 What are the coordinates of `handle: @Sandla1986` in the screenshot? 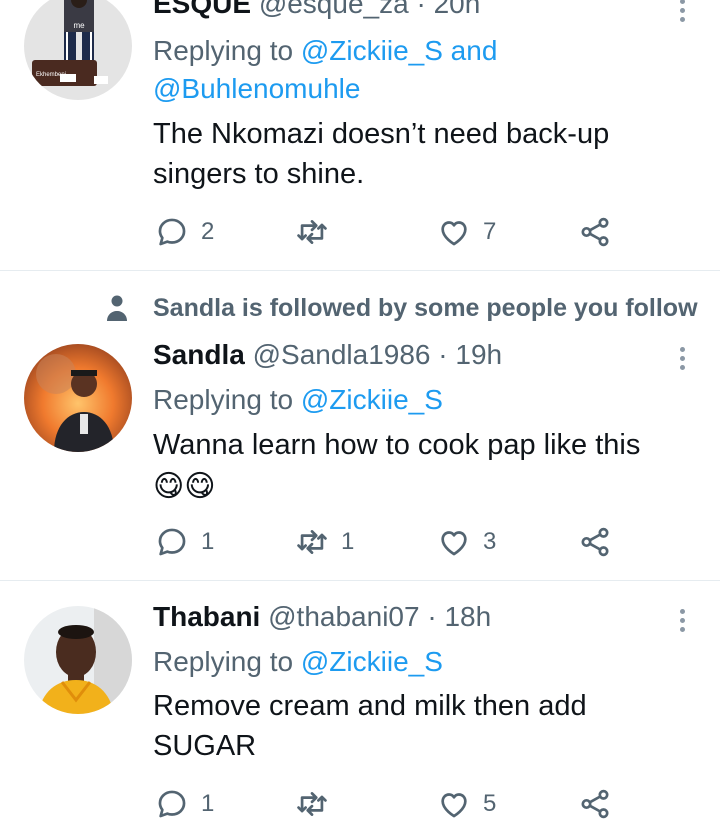 It's located at (342, 354).